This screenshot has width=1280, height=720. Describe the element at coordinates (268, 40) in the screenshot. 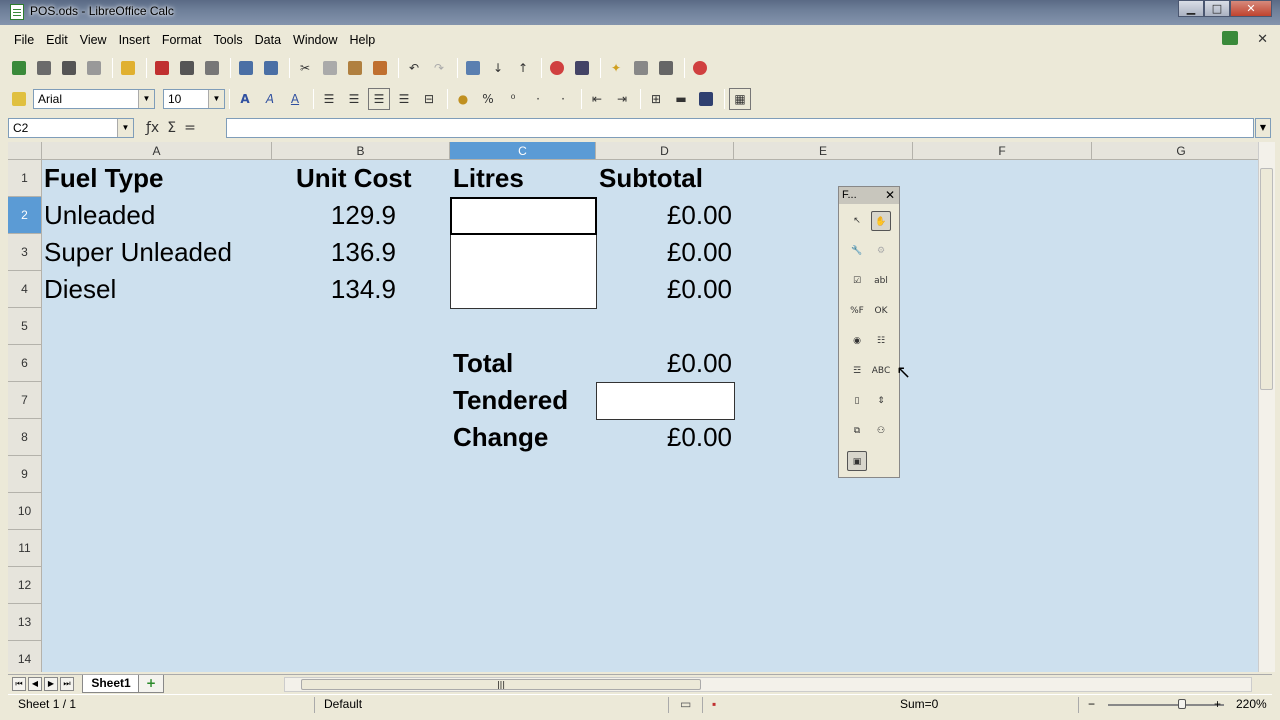

I see `menu-data: Data` at that location.